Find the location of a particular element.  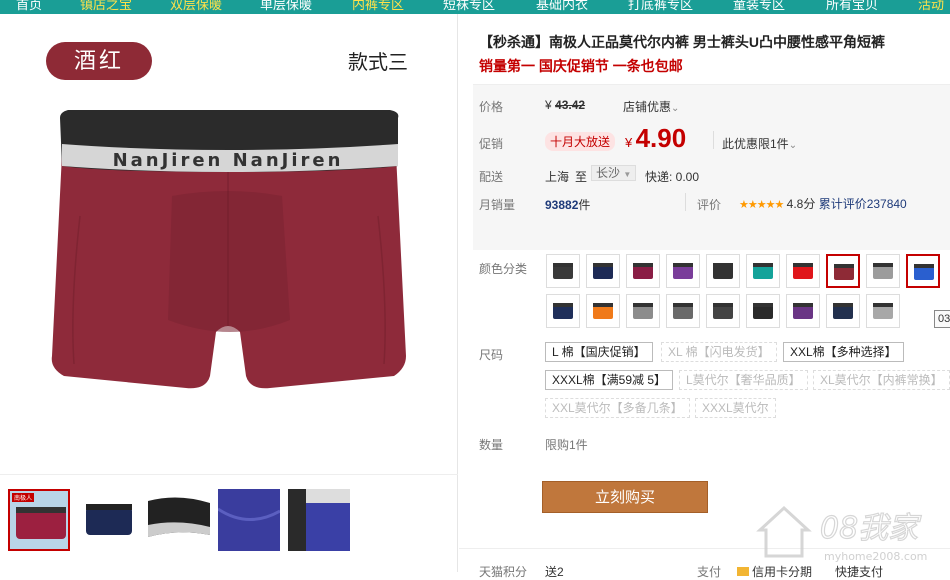

store-discount-label: 店铺优惠 is located at coordinates (647, 107).